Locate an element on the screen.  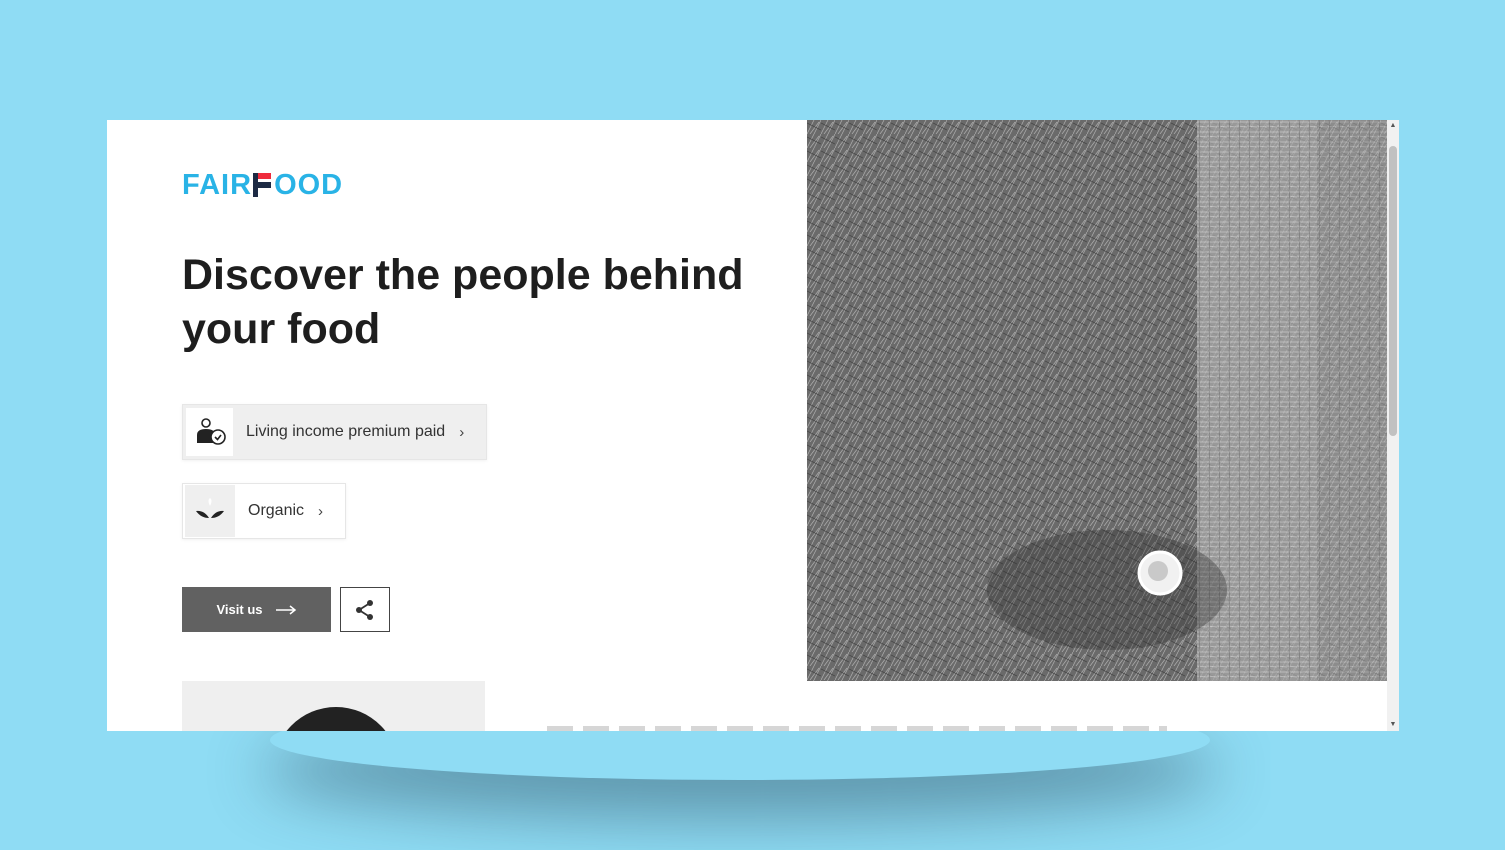
share-button is located at coordinates (365, 609).